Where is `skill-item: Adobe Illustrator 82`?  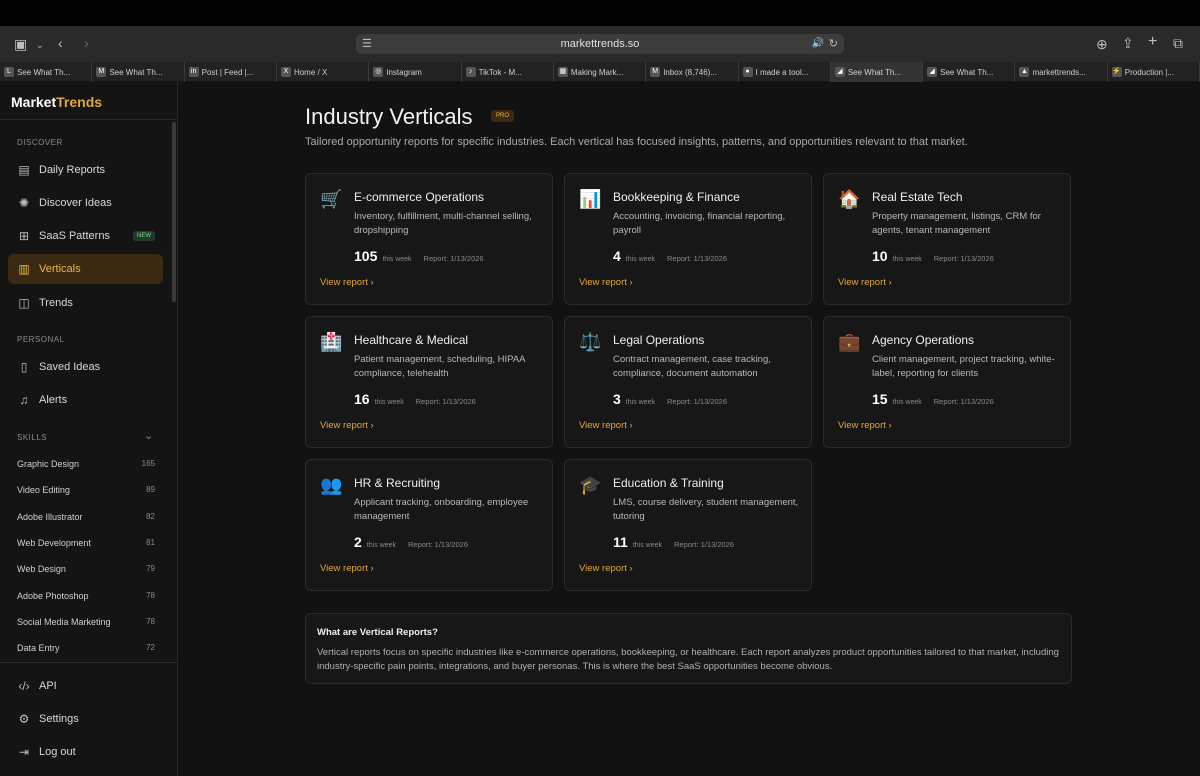 skill-item: Adobe Illustrator 82 is located at coordinates (86, 517).